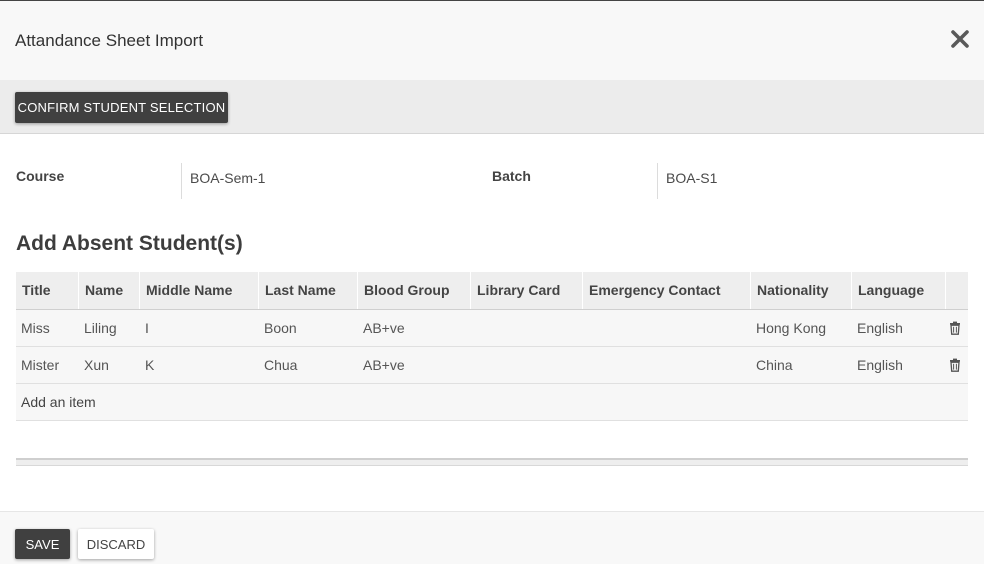 This screenshot has width=984, height=564. What do you see at coordinates (492, 40) in the screenshot?
I see `dialog-header: Attandance Sheet Import` at bounding box center [492, 40].